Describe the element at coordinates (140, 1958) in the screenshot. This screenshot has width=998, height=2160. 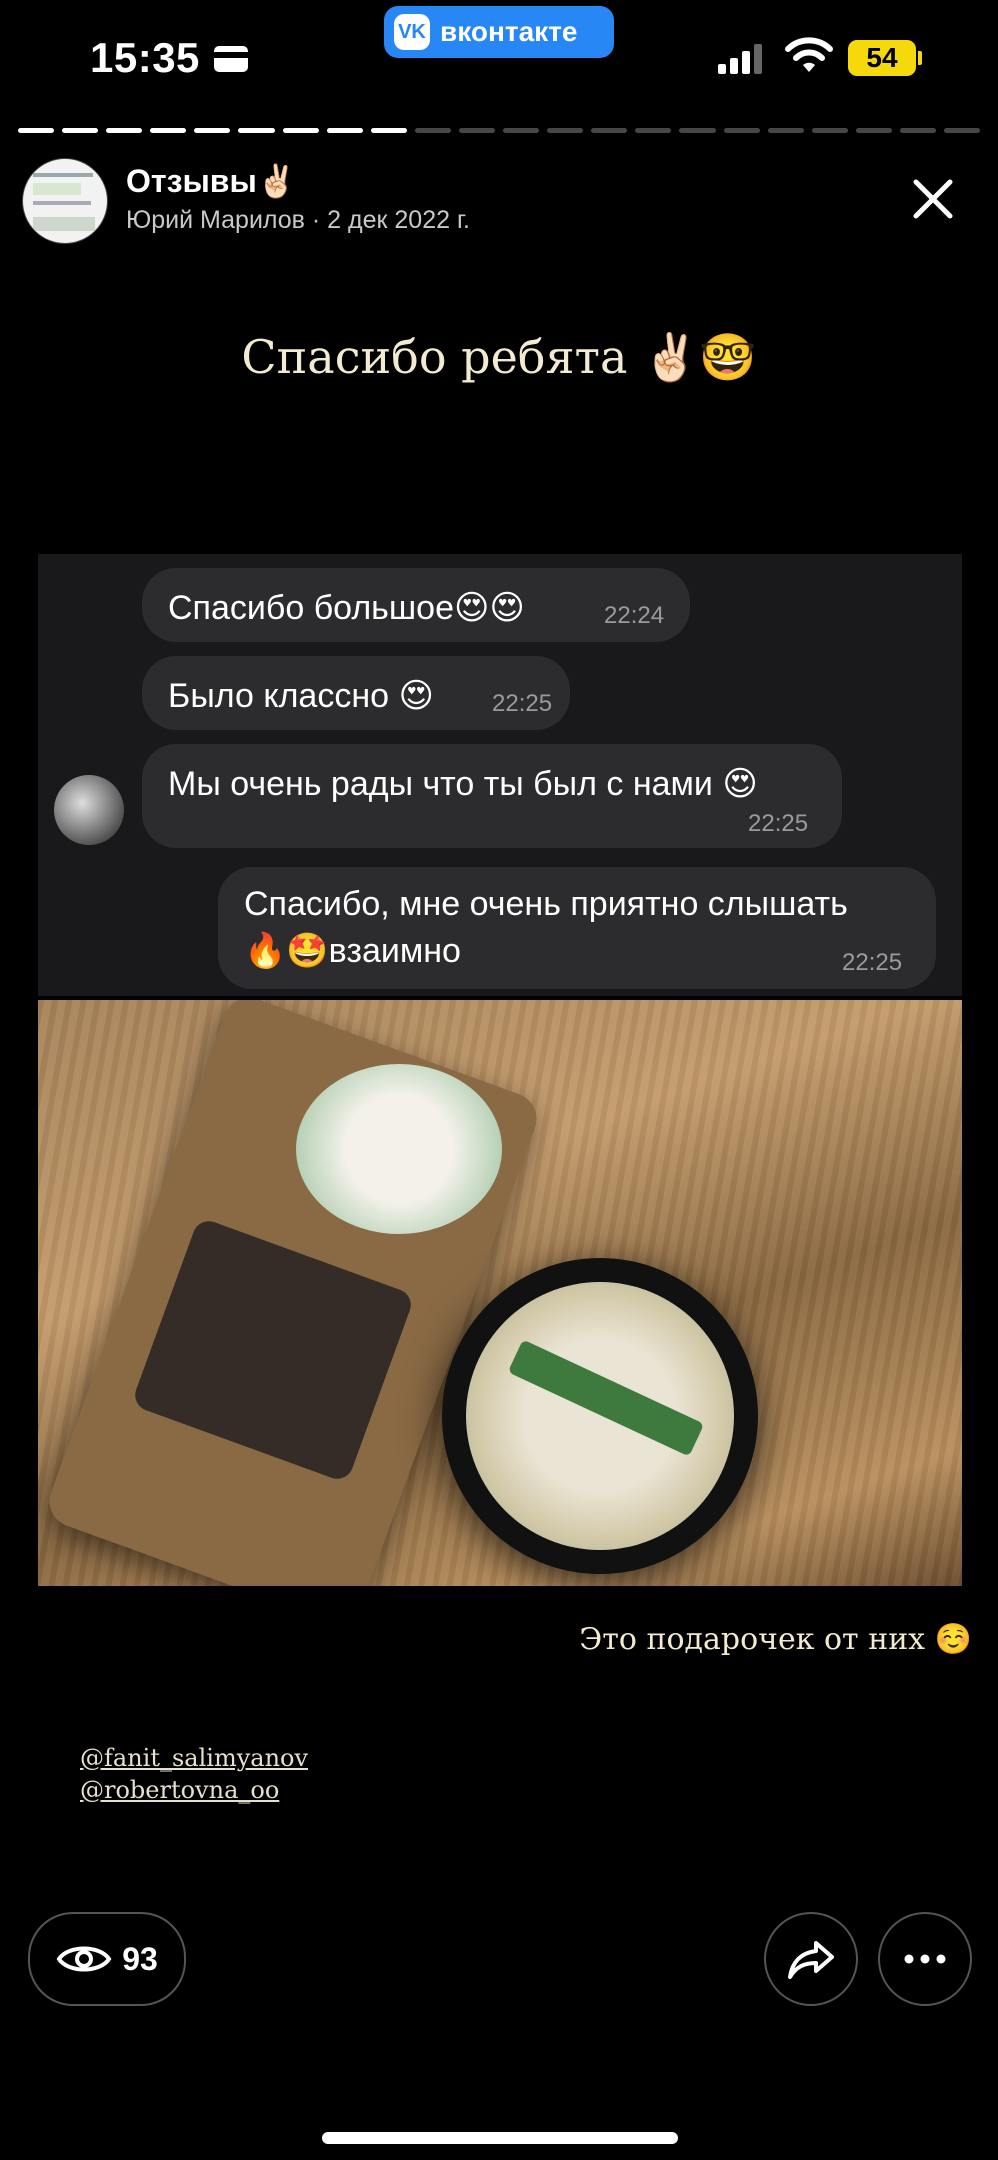
I see `views-count: 93` at that location.